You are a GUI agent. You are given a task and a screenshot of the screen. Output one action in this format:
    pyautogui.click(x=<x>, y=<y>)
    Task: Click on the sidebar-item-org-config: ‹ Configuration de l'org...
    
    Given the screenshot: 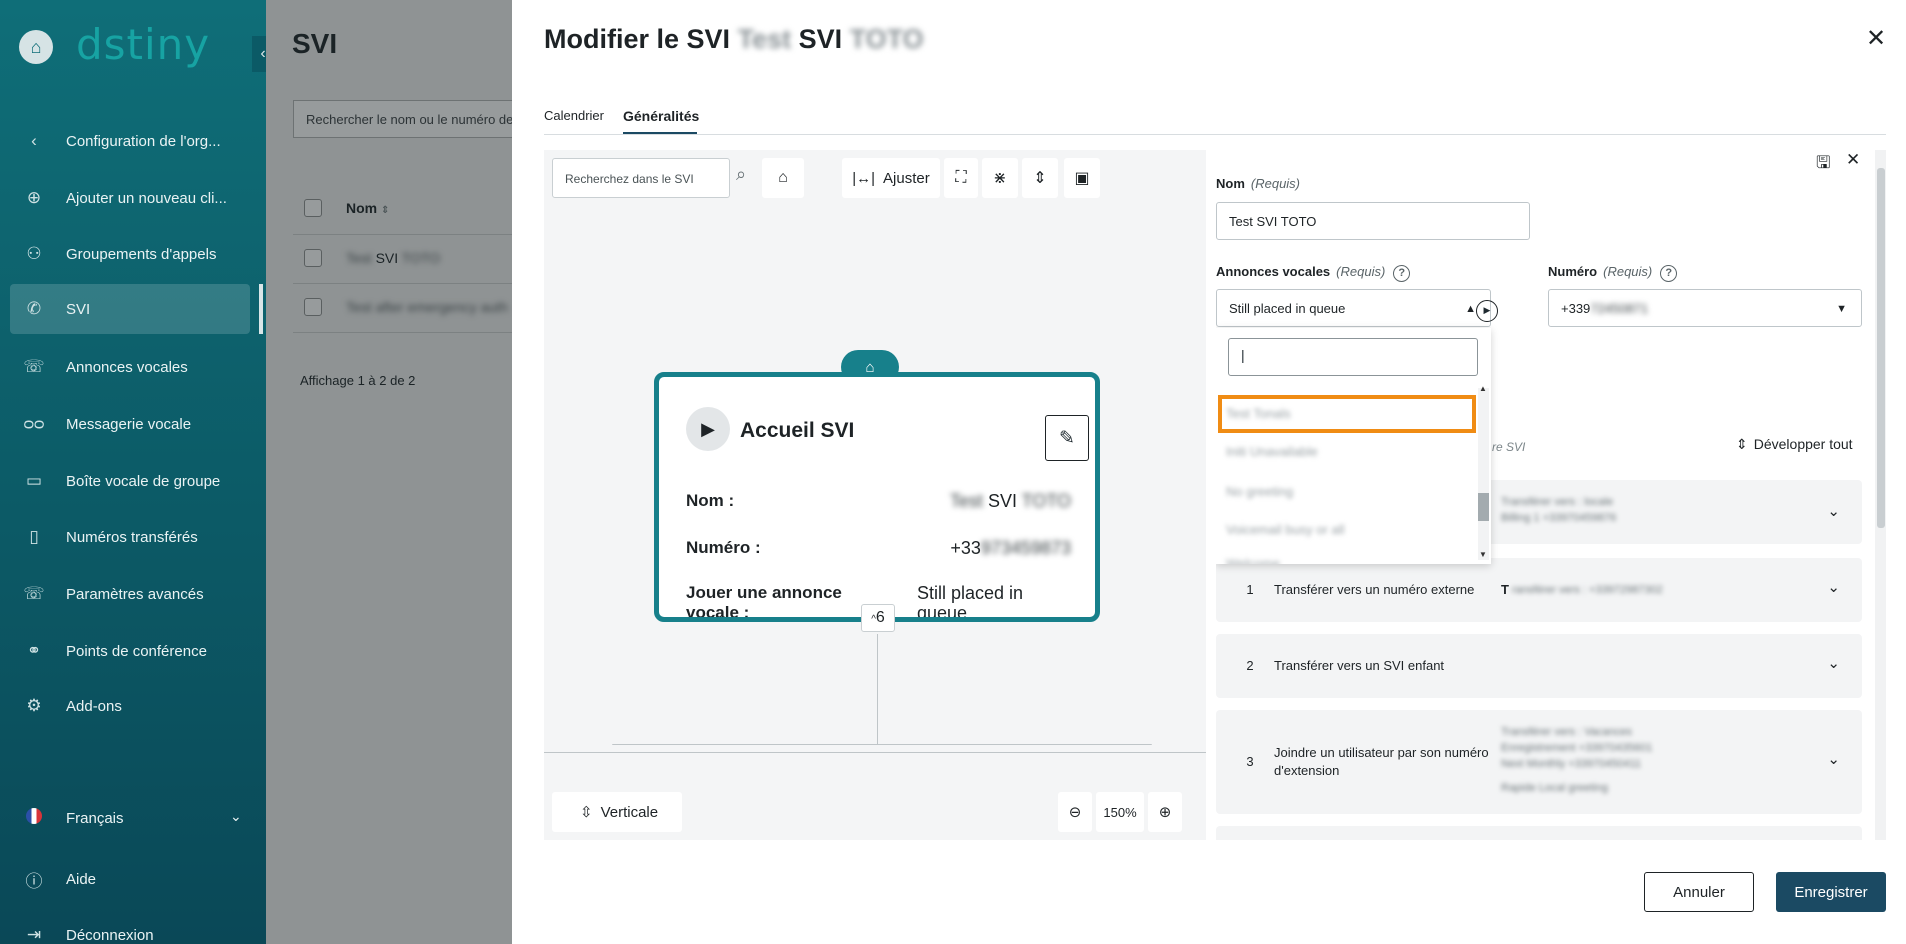 What is the action you would take?
    pyautogui.click(x=130, y=141)
    